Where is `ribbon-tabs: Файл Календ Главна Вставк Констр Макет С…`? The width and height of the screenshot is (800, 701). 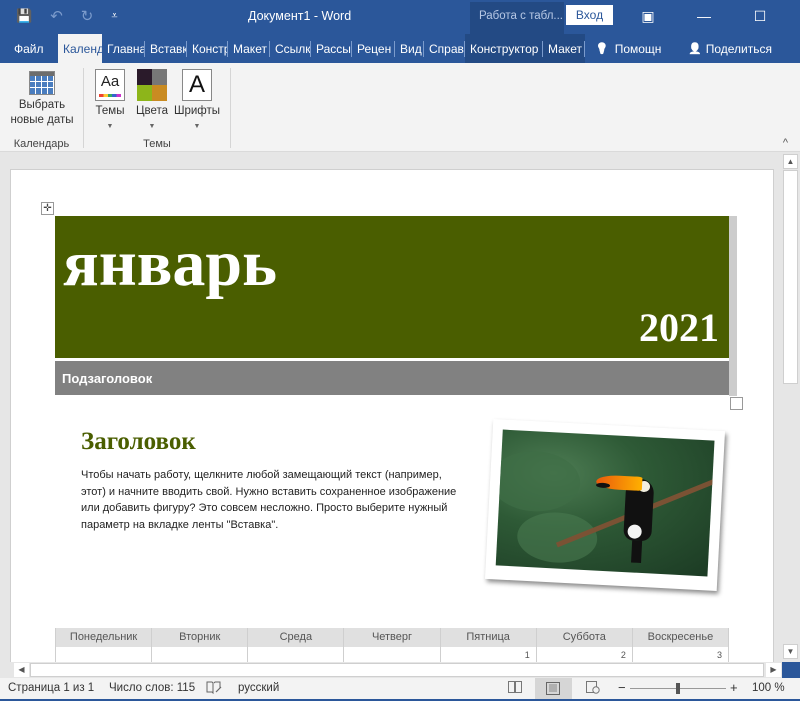 ribbon-tabs: Файл Календ Главна Вставк Констр Макет С… is located at coordinates (400, 48).